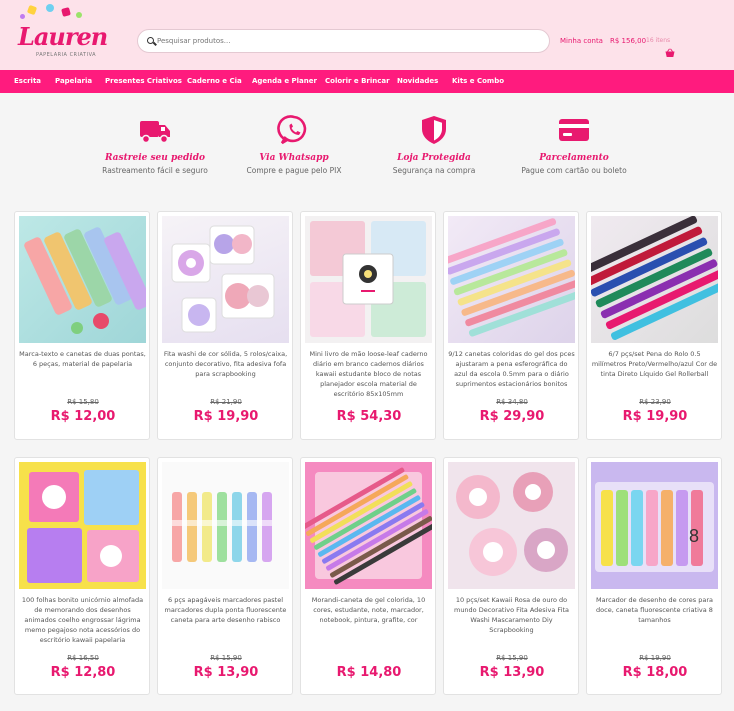 The width and height of the screenshot is (734, 711). I want to click on my-account-link: Minha conta, so click(581, 41).